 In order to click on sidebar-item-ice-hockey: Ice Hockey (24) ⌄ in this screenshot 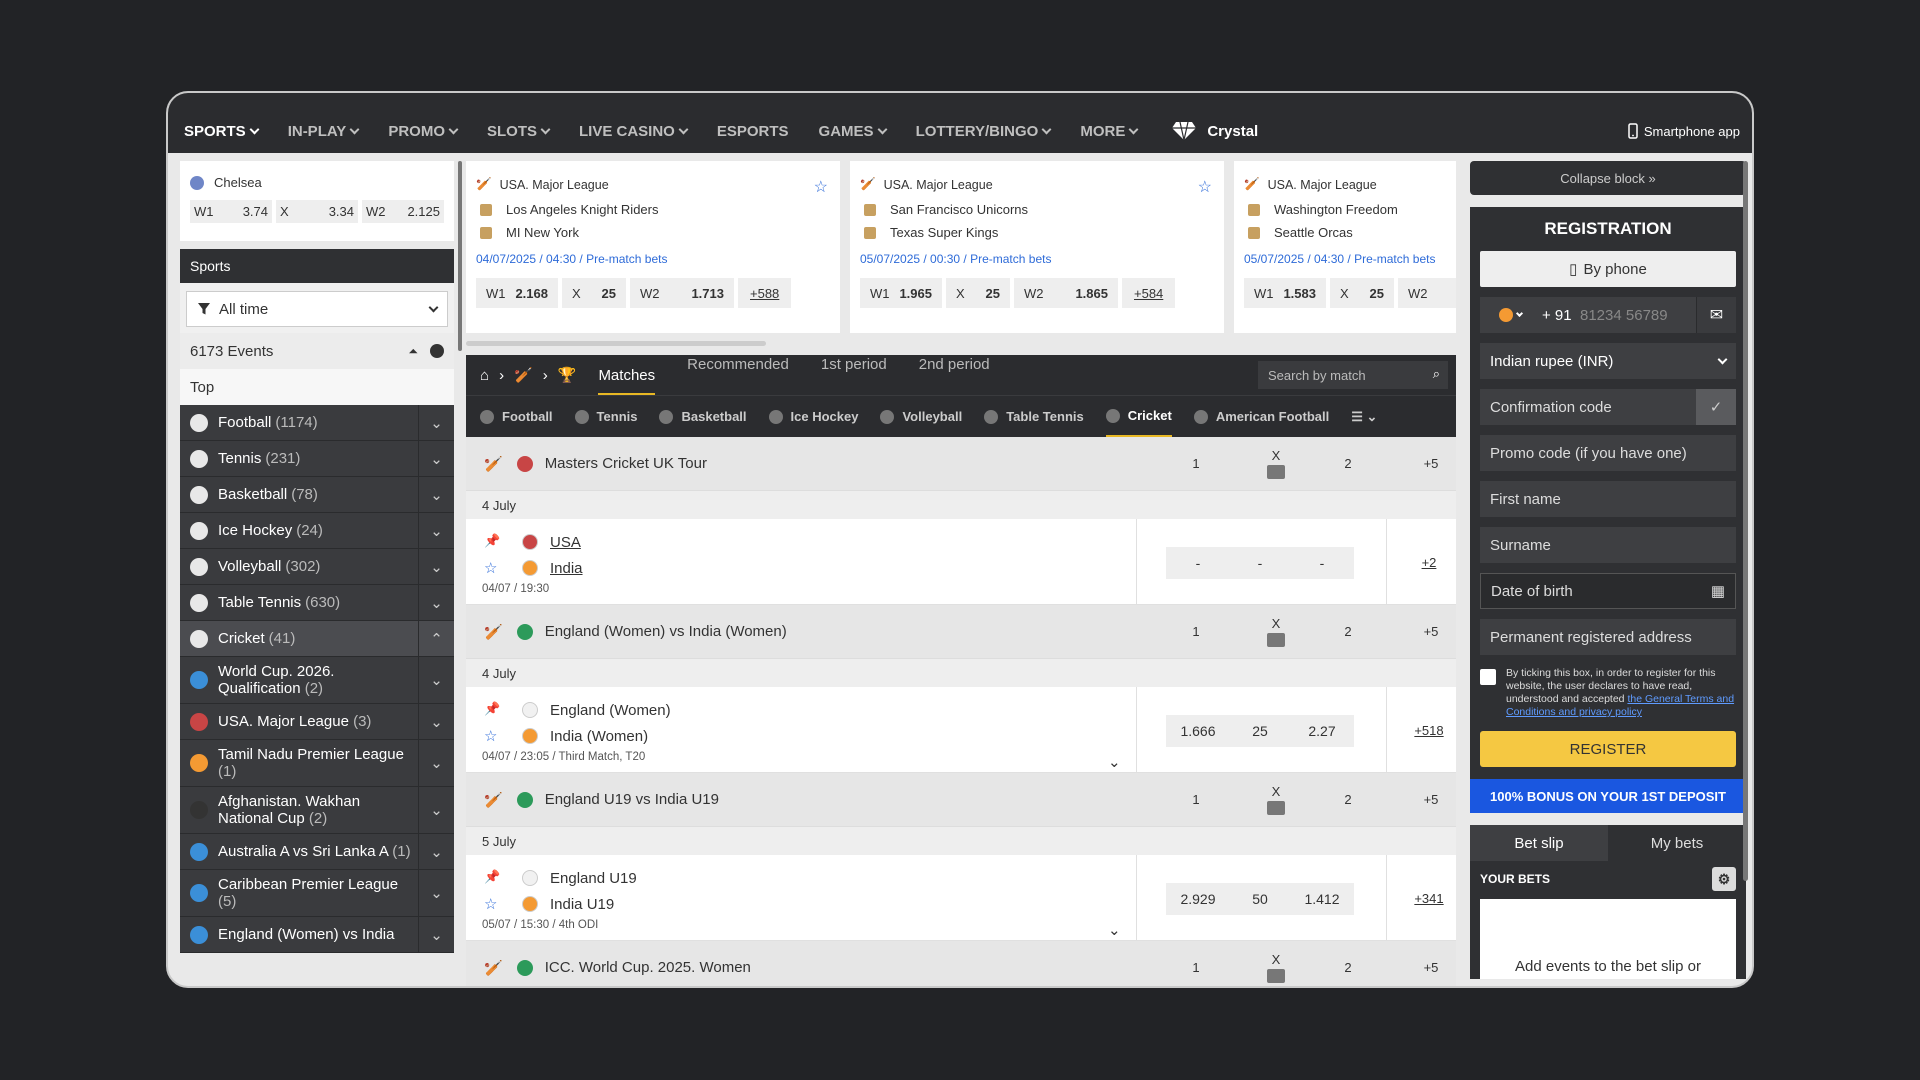, I will do `click(317, 531)`.